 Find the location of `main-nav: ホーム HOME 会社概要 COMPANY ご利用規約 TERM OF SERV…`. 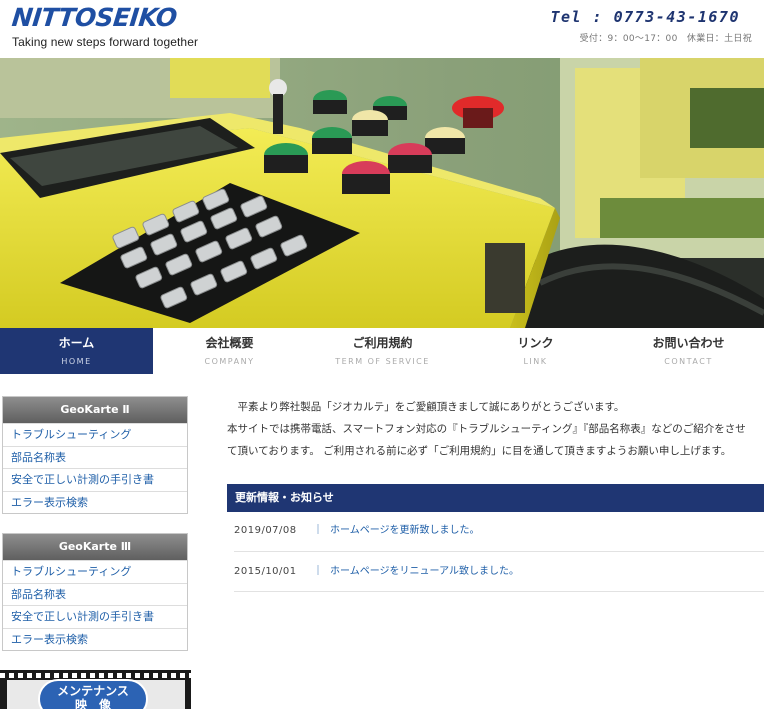

main-nav: ホーム HOME 会社概要 COMPANY ご利用規約 TERM OF SERV… is located at coordinates (382, 351).